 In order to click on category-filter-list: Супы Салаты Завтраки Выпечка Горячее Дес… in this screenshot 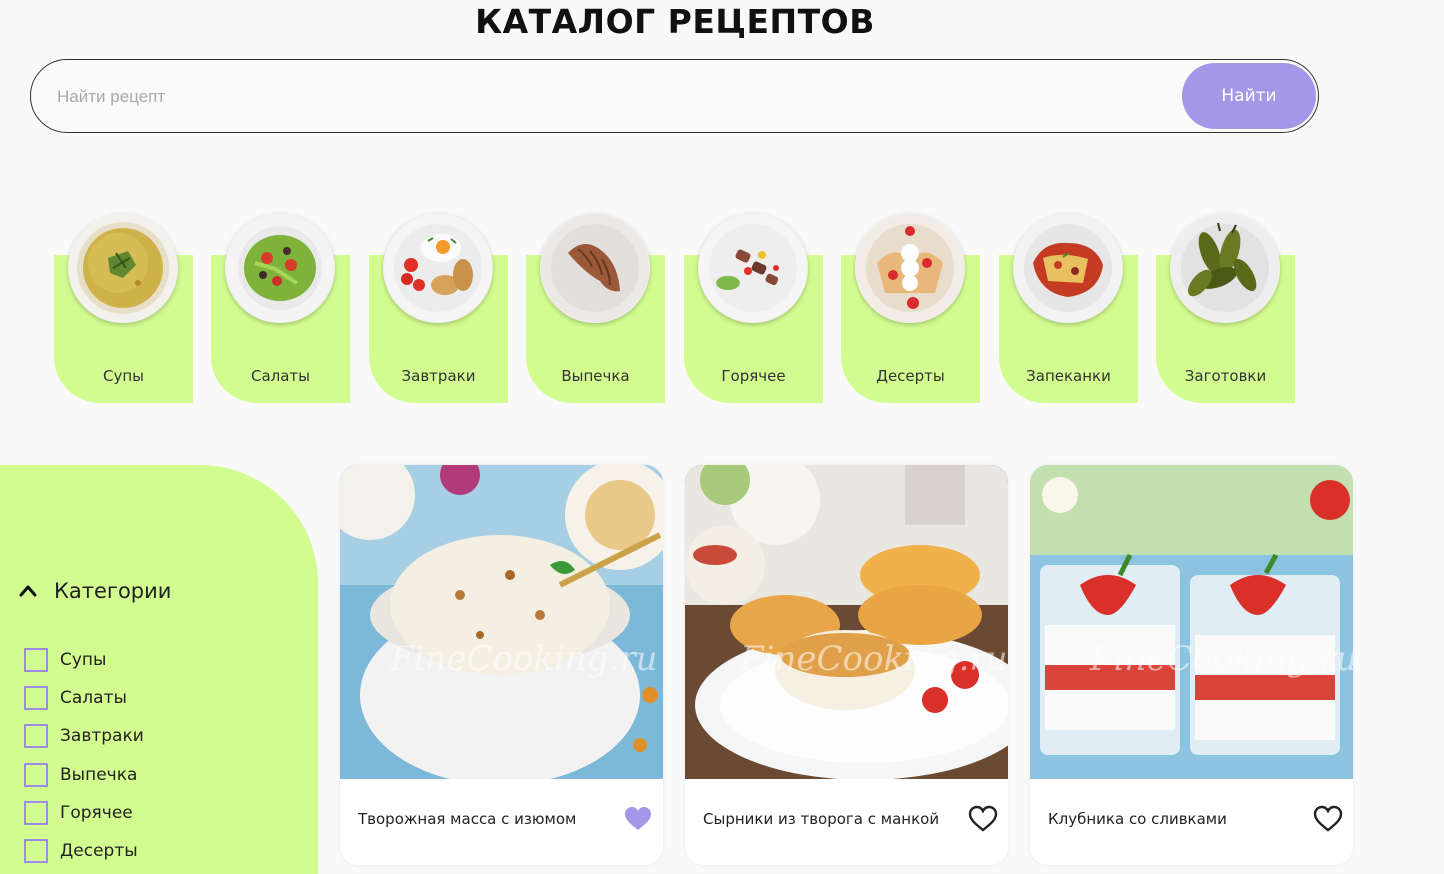, I will do `click(84, 757)`.